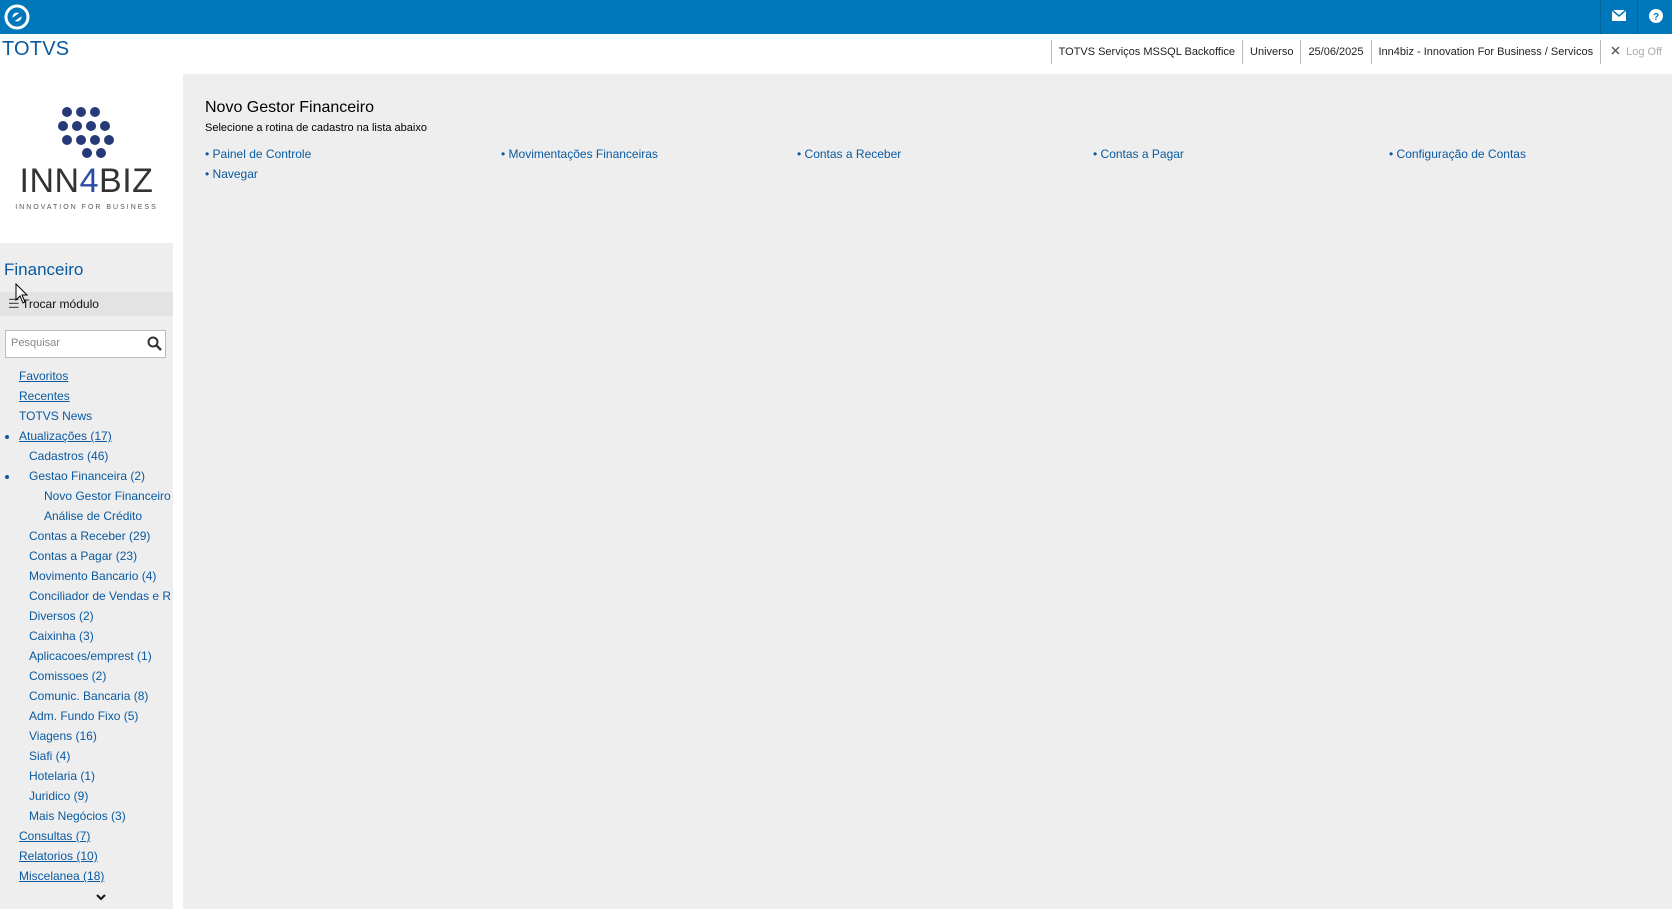 The image size is (1672, 914). I want to click on sidebar-item-novo-gestor-financeiro: Novo Gestor Financeiro, so click(86, 496).